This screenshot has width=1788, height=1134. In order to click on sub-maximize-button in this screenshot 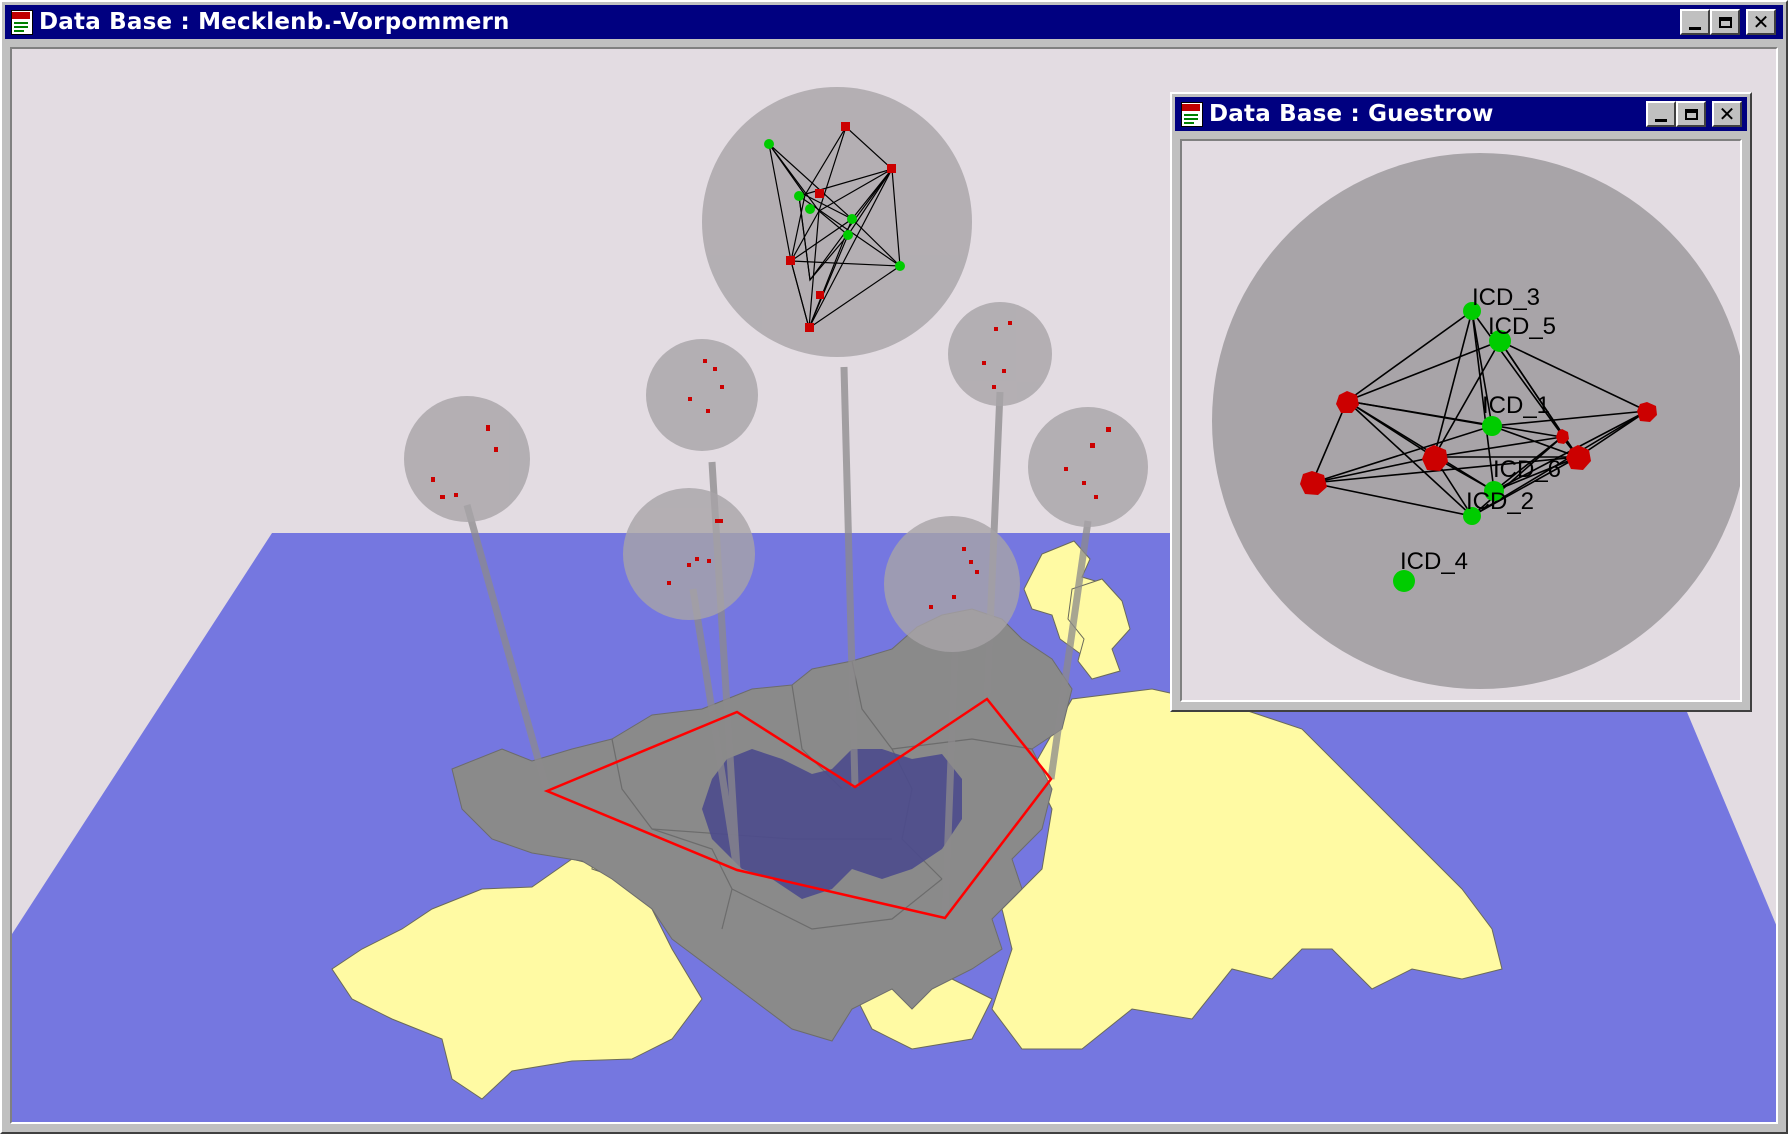, I will do `click(1691, 114)`.